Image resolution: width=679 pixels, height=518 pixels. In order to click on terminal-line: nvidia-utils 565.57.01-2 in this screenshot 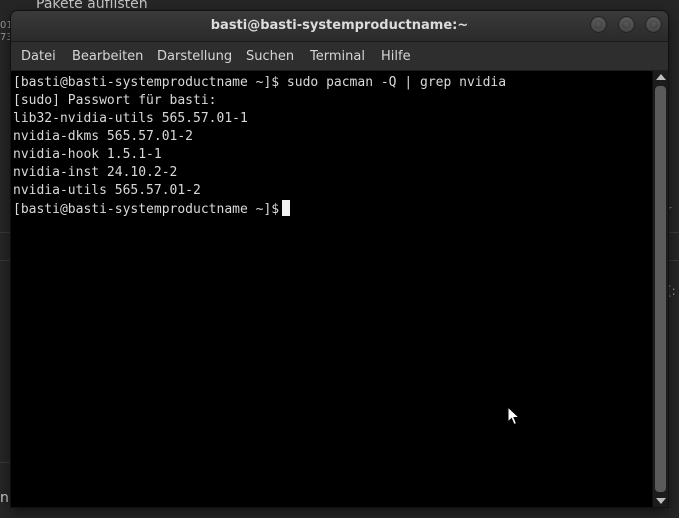, I will do `click(107, 190)`.